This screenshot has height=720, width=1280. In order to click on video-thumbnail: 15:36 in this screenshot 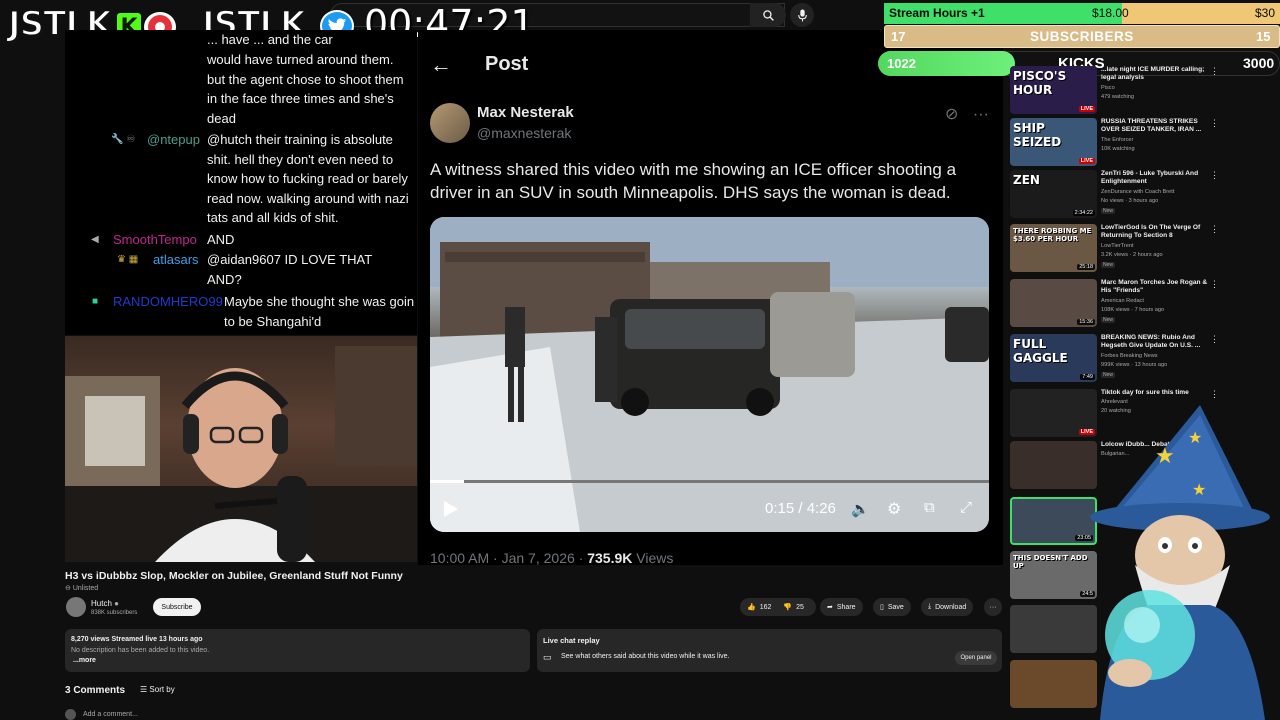, I will do `click(1053, 303)`.